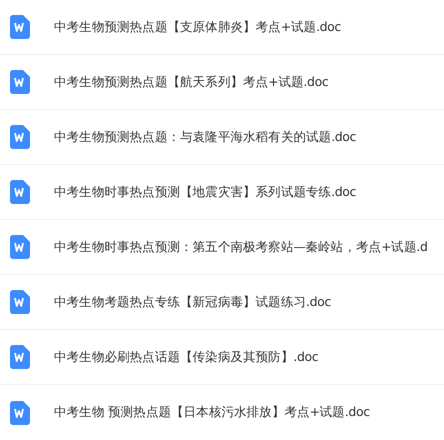 This screenshot has width=444, height=440. Describe the element at coordinates (192, 302) in the screenshot. I see `file-name: 中考生物考题热点专练【新冠病毒】试题练习.doc` at that location.